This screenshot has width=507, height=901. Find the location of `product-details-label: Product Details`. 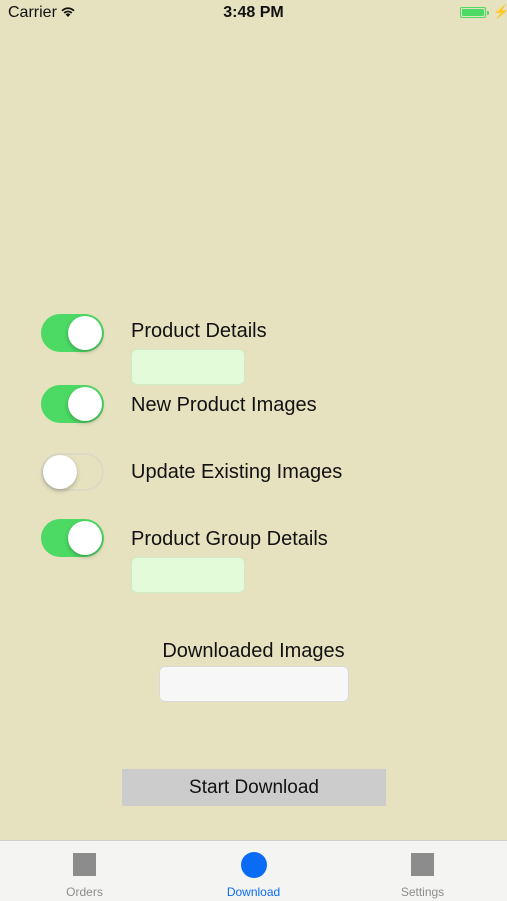

product-details-label: Product Details is located at coordinates (199, 331).